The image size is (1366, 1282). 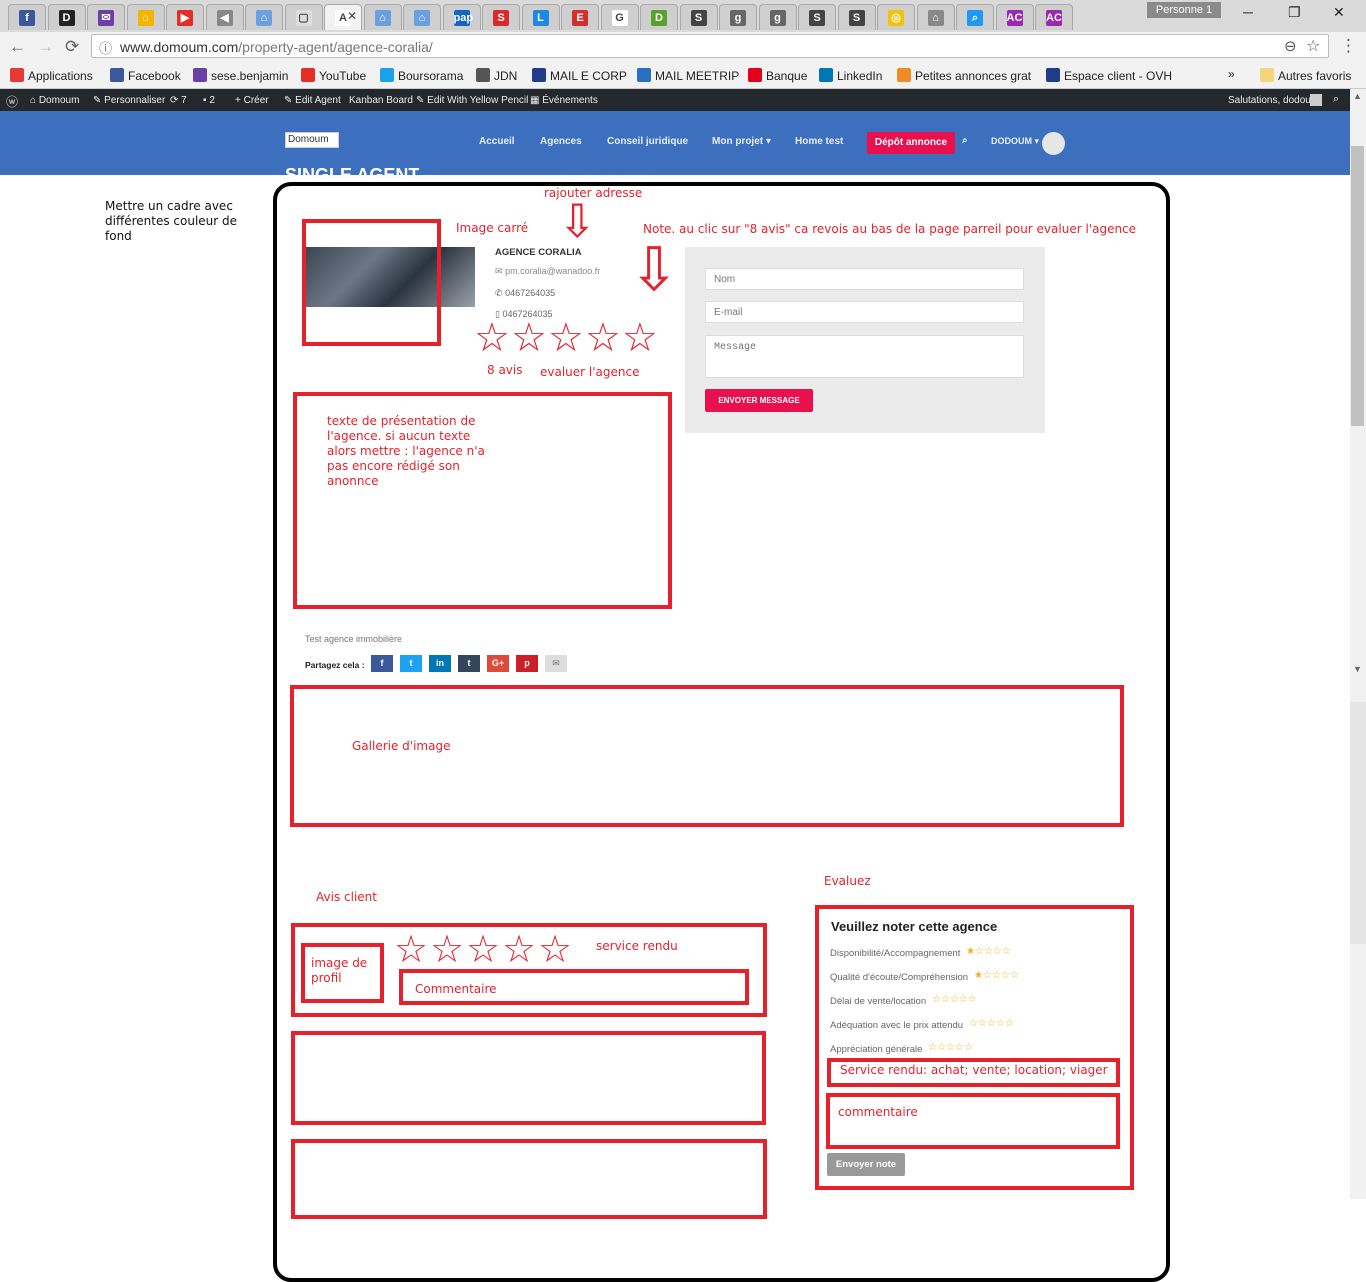 I want to click on send-message-button: ENVOYER MESSAGE, so click(x=759, y=400).